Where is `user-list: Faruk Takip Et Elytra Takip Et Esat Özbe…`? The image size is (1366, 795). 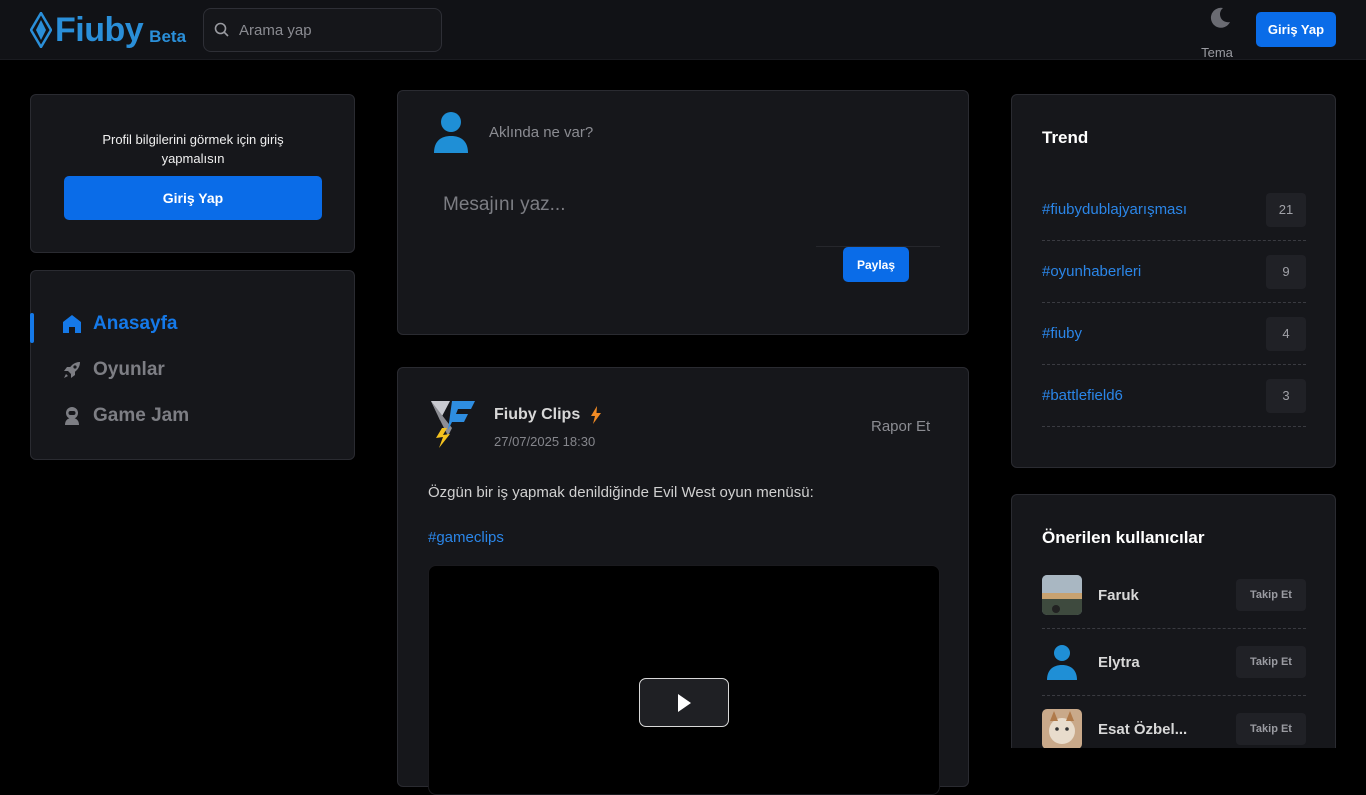
user-list: Faruk Takip Et Elytra Takip Et Esat Özbe… is located at coordinates (1174, 655).